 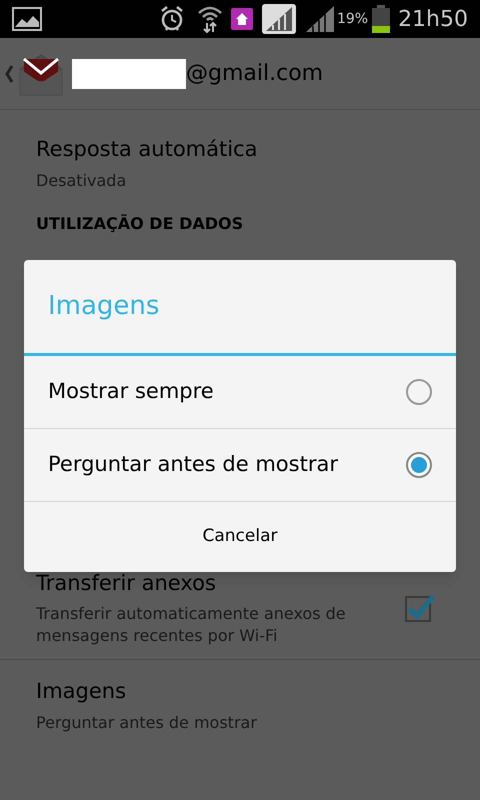 I want to click on setting-summary: Transferir automaticamente anexos de mensagens recentes por Wi-Fi, so click(x=191, y=625).